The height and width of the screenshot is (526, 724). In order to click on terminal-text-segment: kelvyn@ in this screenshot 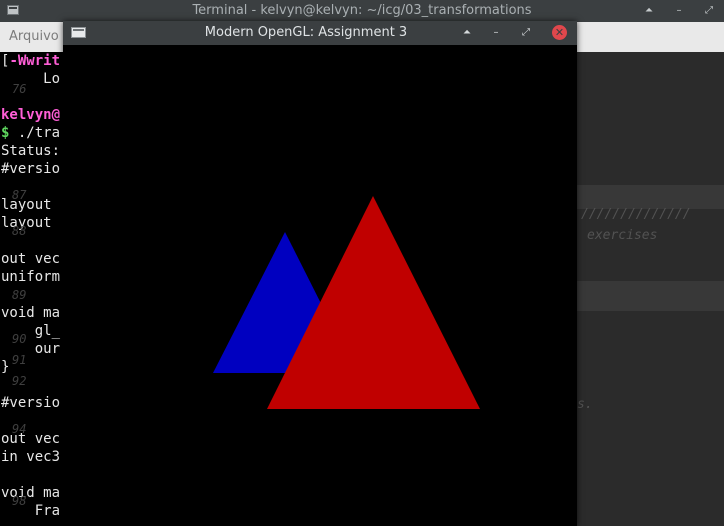, I will do `click(31, 115)`.